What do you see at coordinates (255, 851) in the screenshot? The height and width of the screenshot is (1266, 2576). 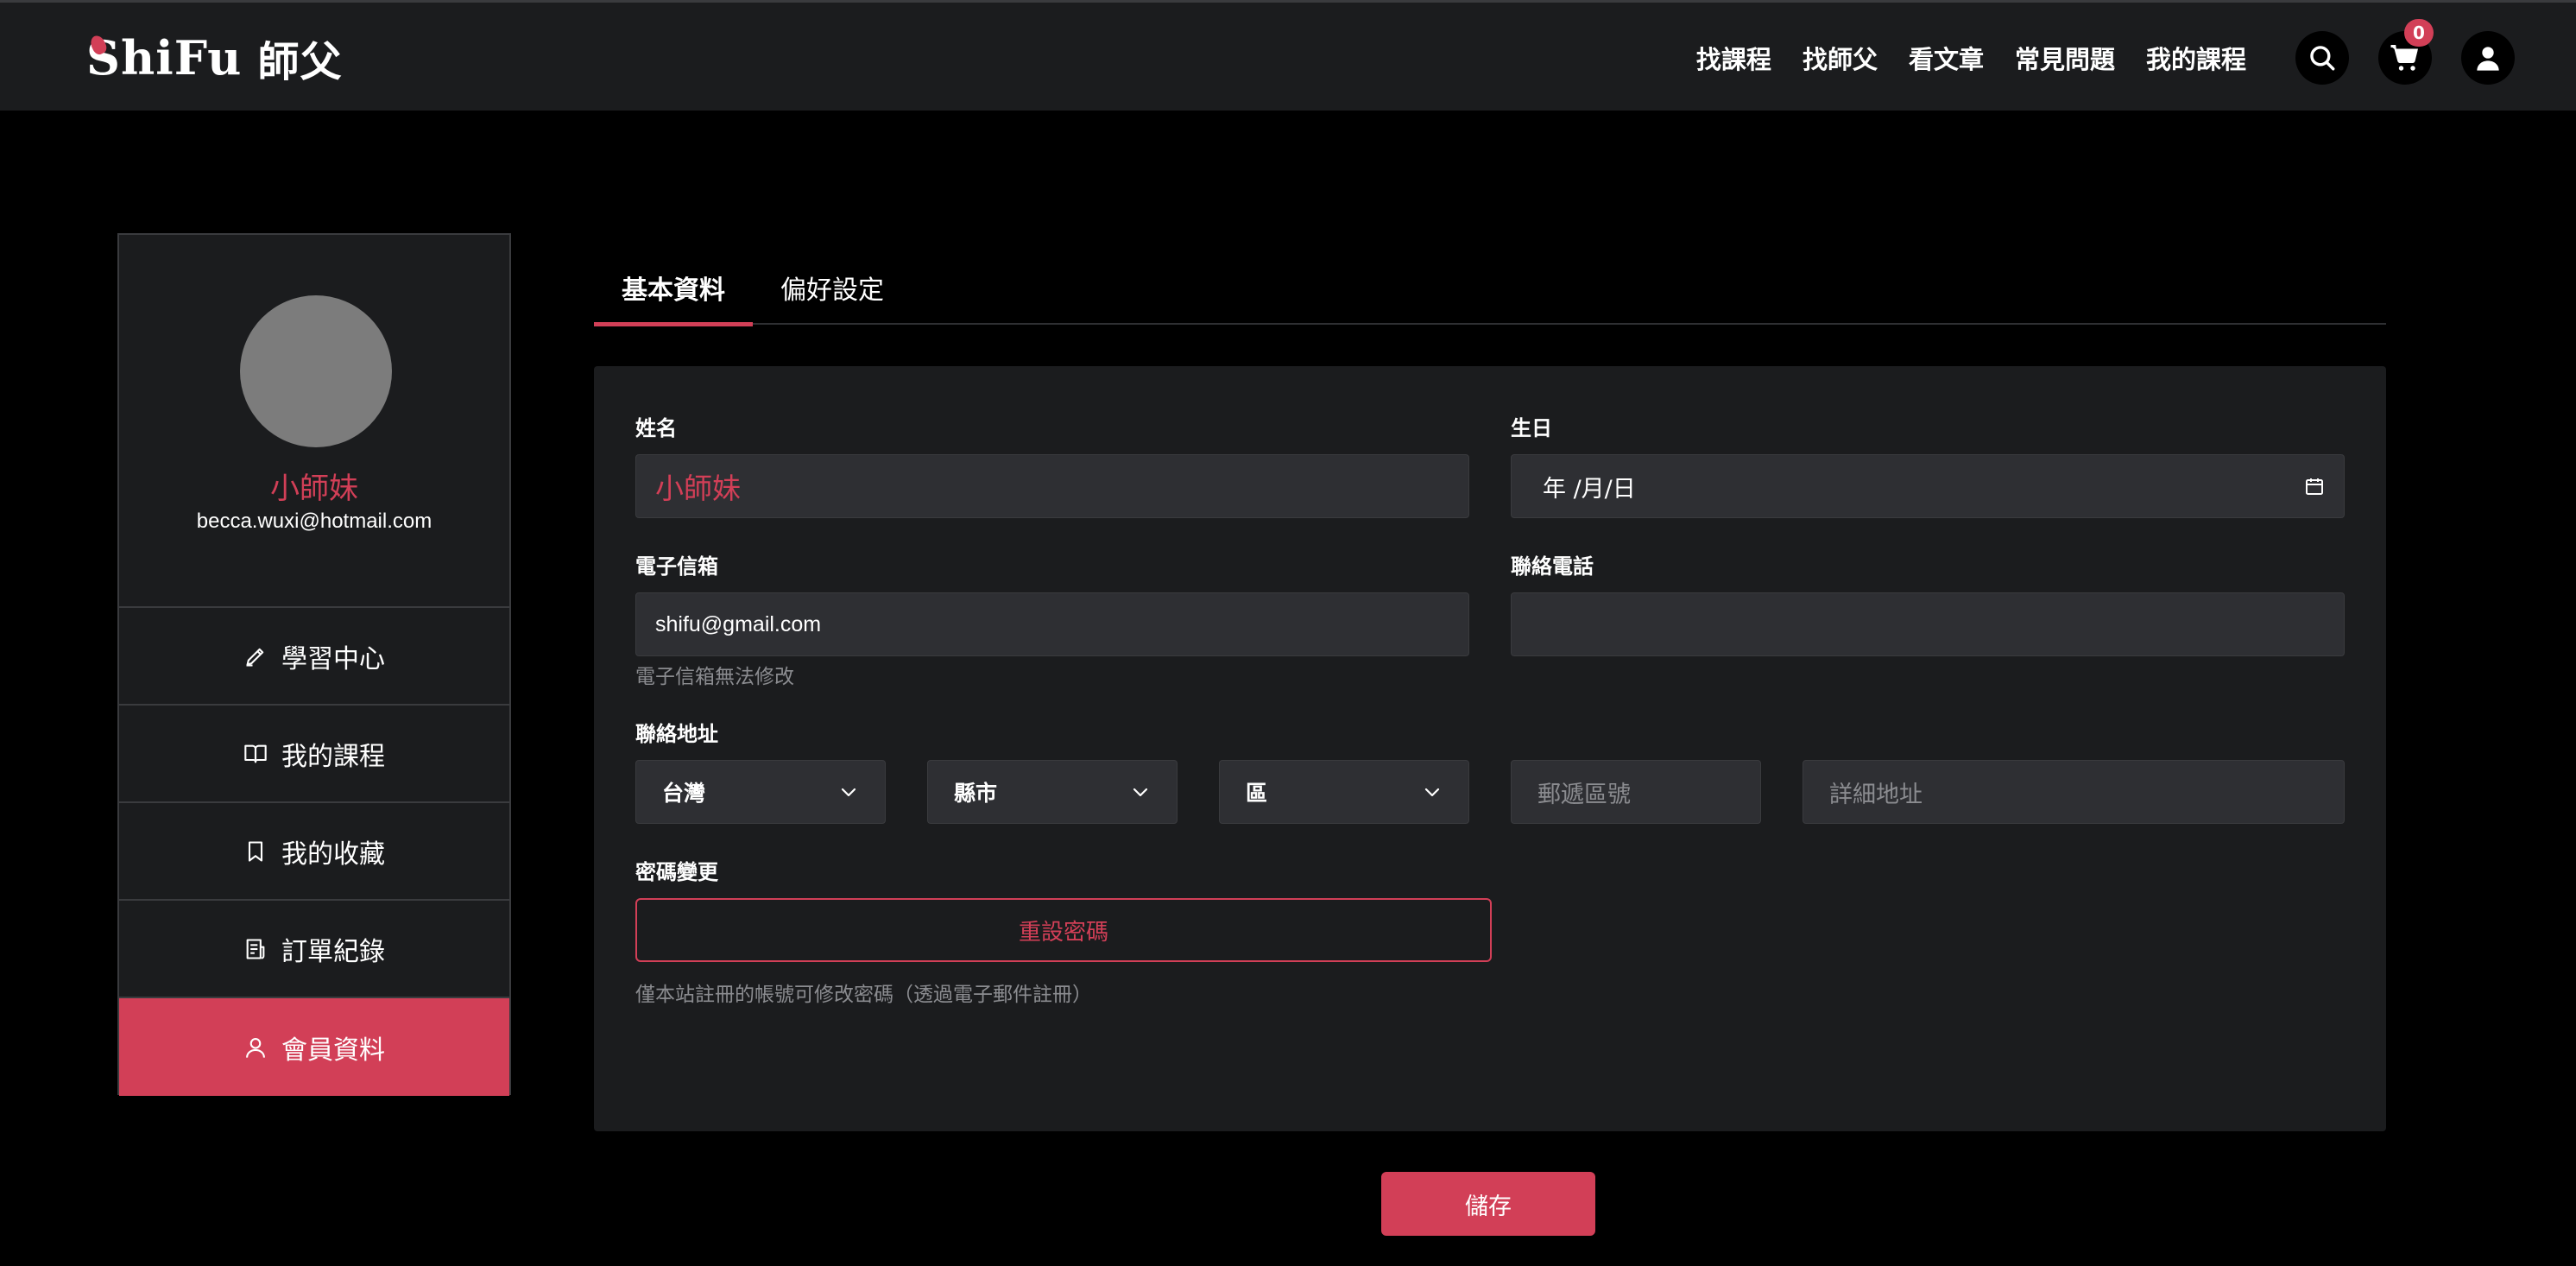 I see `bookmark-icon` at bounding box center [255, 851].